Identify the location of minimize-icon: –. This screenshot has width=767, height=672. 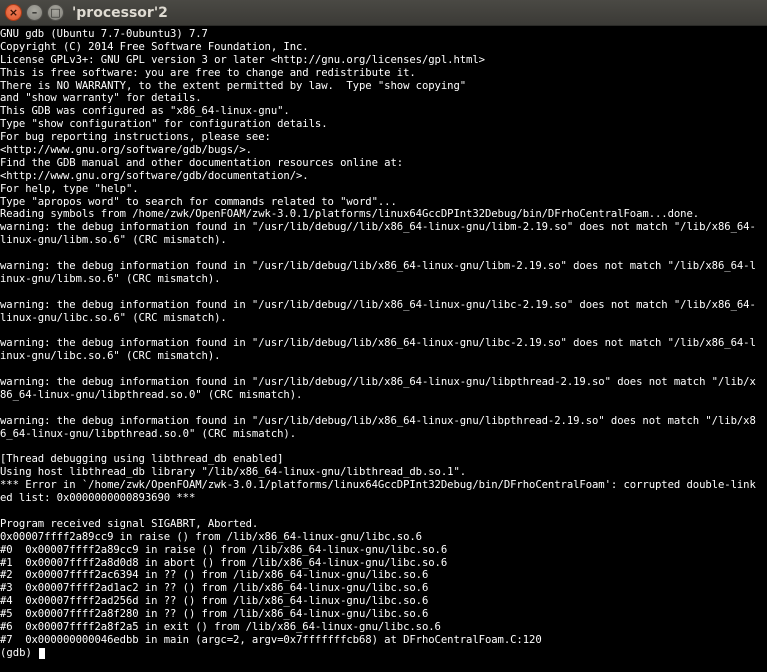
(34, 12).